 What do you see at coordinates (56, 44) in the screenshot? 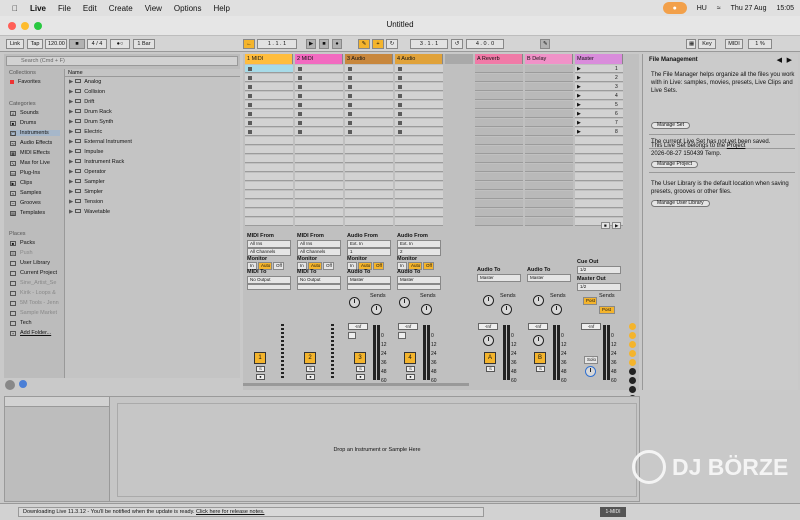
I see `tempo-field: 120.00` at bounding box center [56, 44].